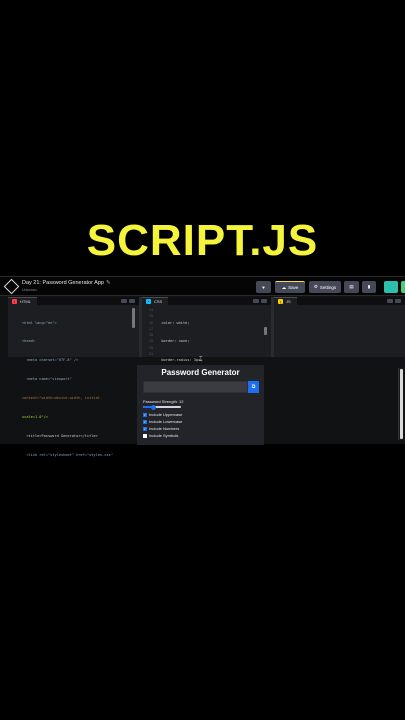 The image size is (405, 720). I want to click on code-line-text: <title>Password Generator</title>, so click(60, 435).